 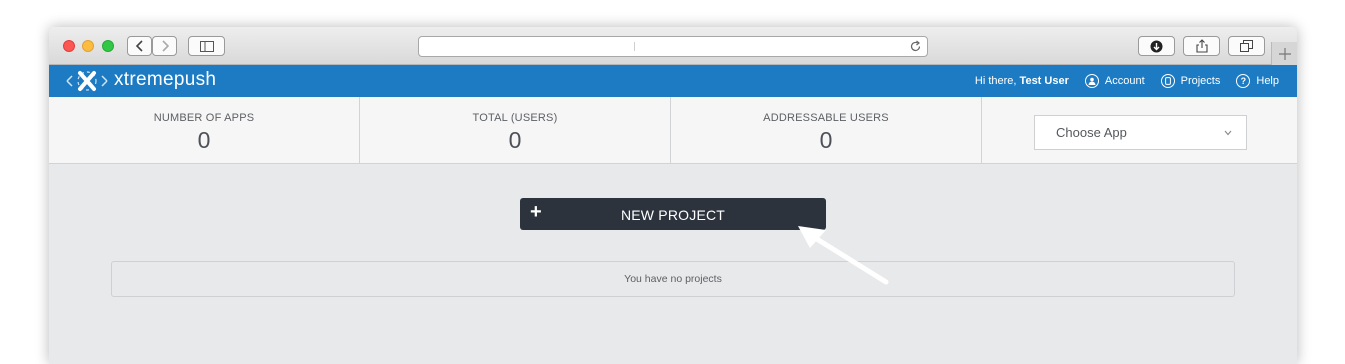 I want to click on account-link: Account, so click(x=1114, y=81).